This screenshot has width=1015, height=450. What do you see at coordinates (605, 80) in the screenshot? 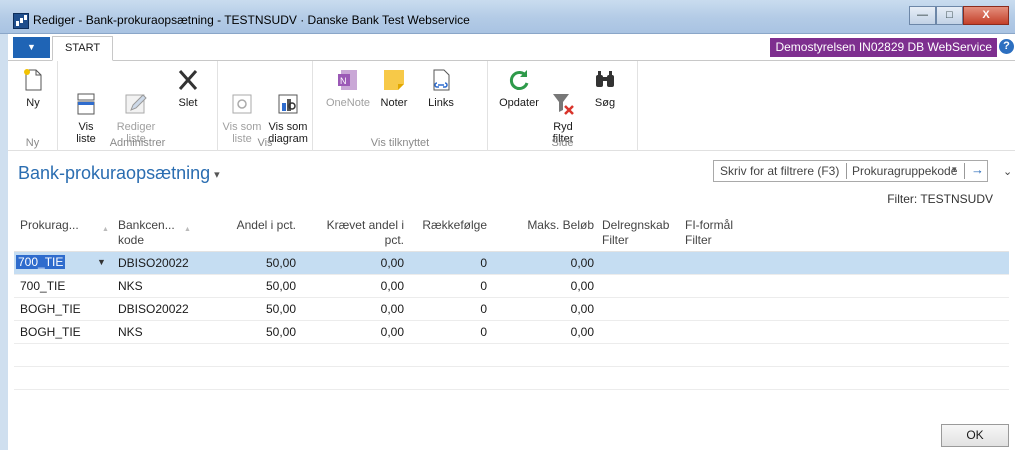
I see `search-icon` at bounding box center [605, 80].